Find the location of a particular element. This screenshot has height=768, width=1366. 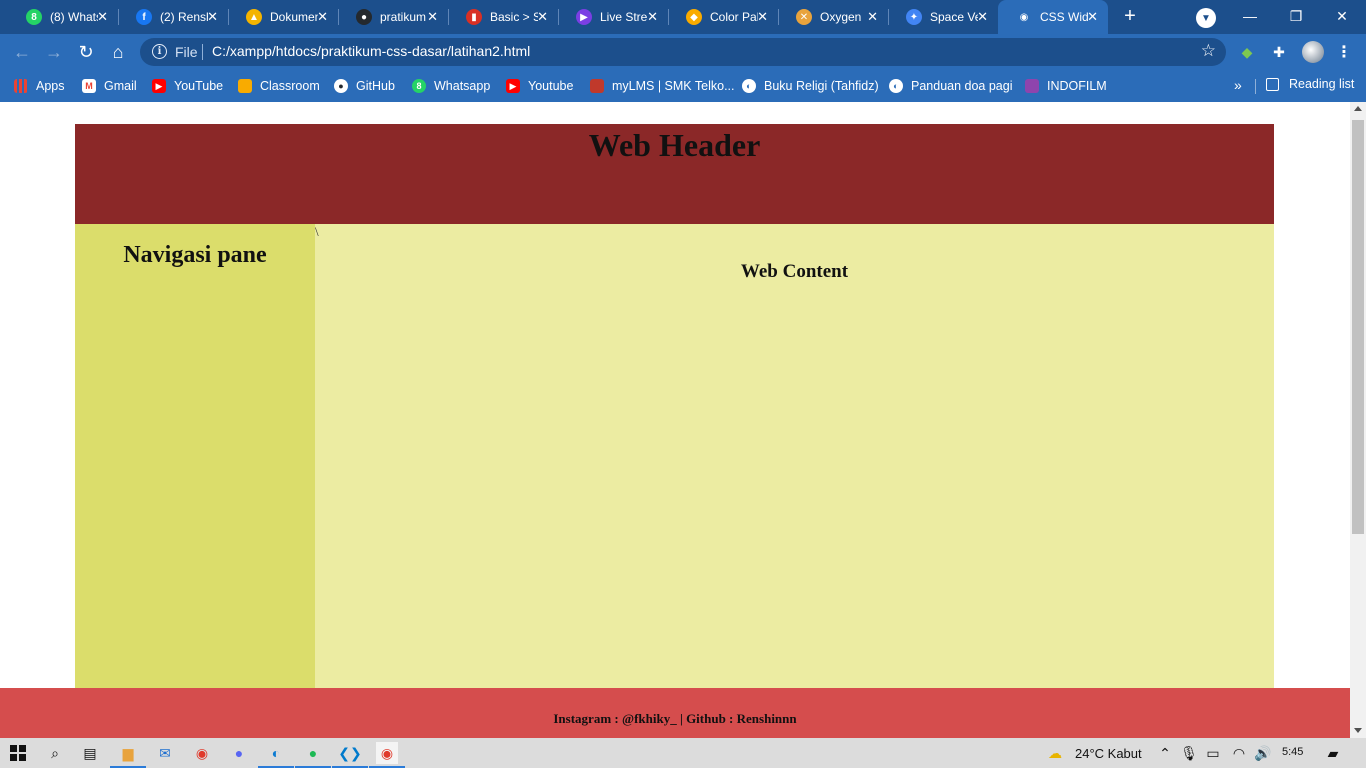

tab-0: 8 (8) Whats ✕ is located at coordinates (63, 17).